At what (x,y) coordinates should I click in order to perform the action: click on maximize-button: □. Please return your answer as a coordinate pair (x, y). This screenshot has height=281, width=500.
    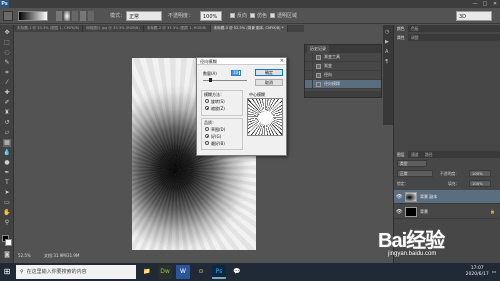
    Looking at the image, I should click on (485, 4).